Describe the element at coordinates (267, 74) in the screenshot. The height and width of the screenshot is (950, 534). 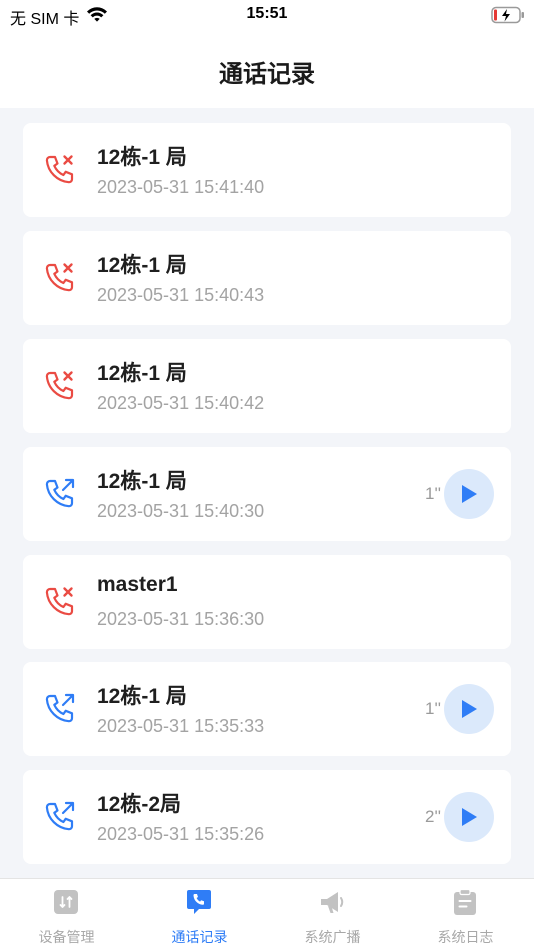
I see `page-title: 通话记录` at that location.